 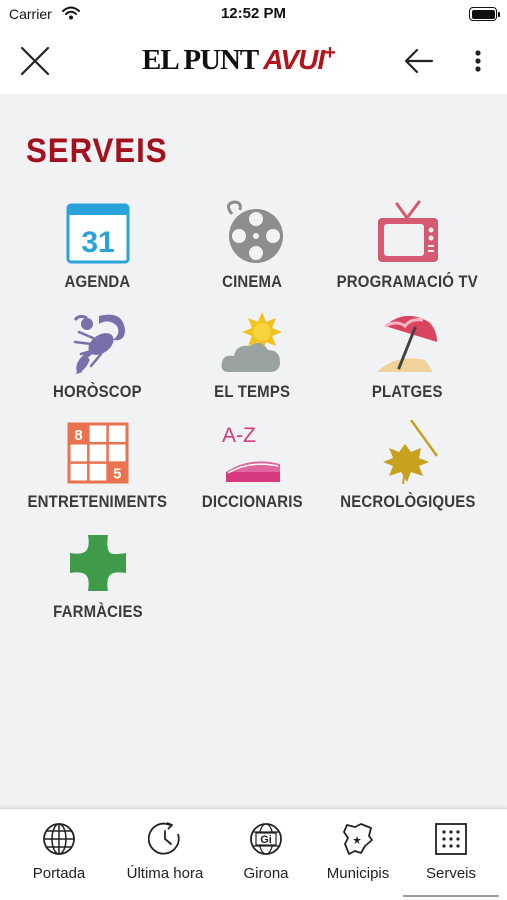 What do you see at coordinates (165, 873) in the screenshot?
I see `tab-label: Última hora` at bounding box center [165, 873].